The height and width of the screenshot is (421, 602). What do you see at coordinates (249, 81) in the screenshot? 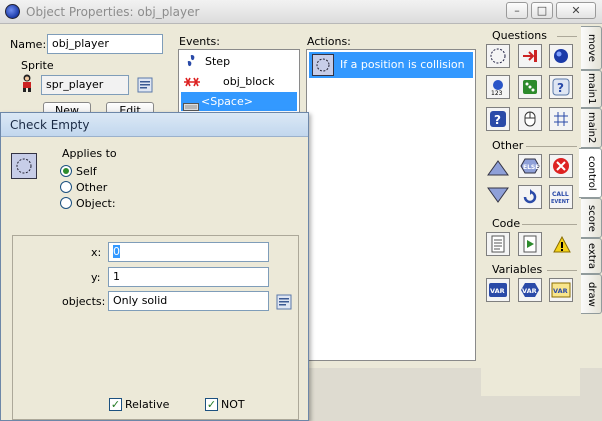
I see `event-label: obj_block` at bounding box center [249, 81].